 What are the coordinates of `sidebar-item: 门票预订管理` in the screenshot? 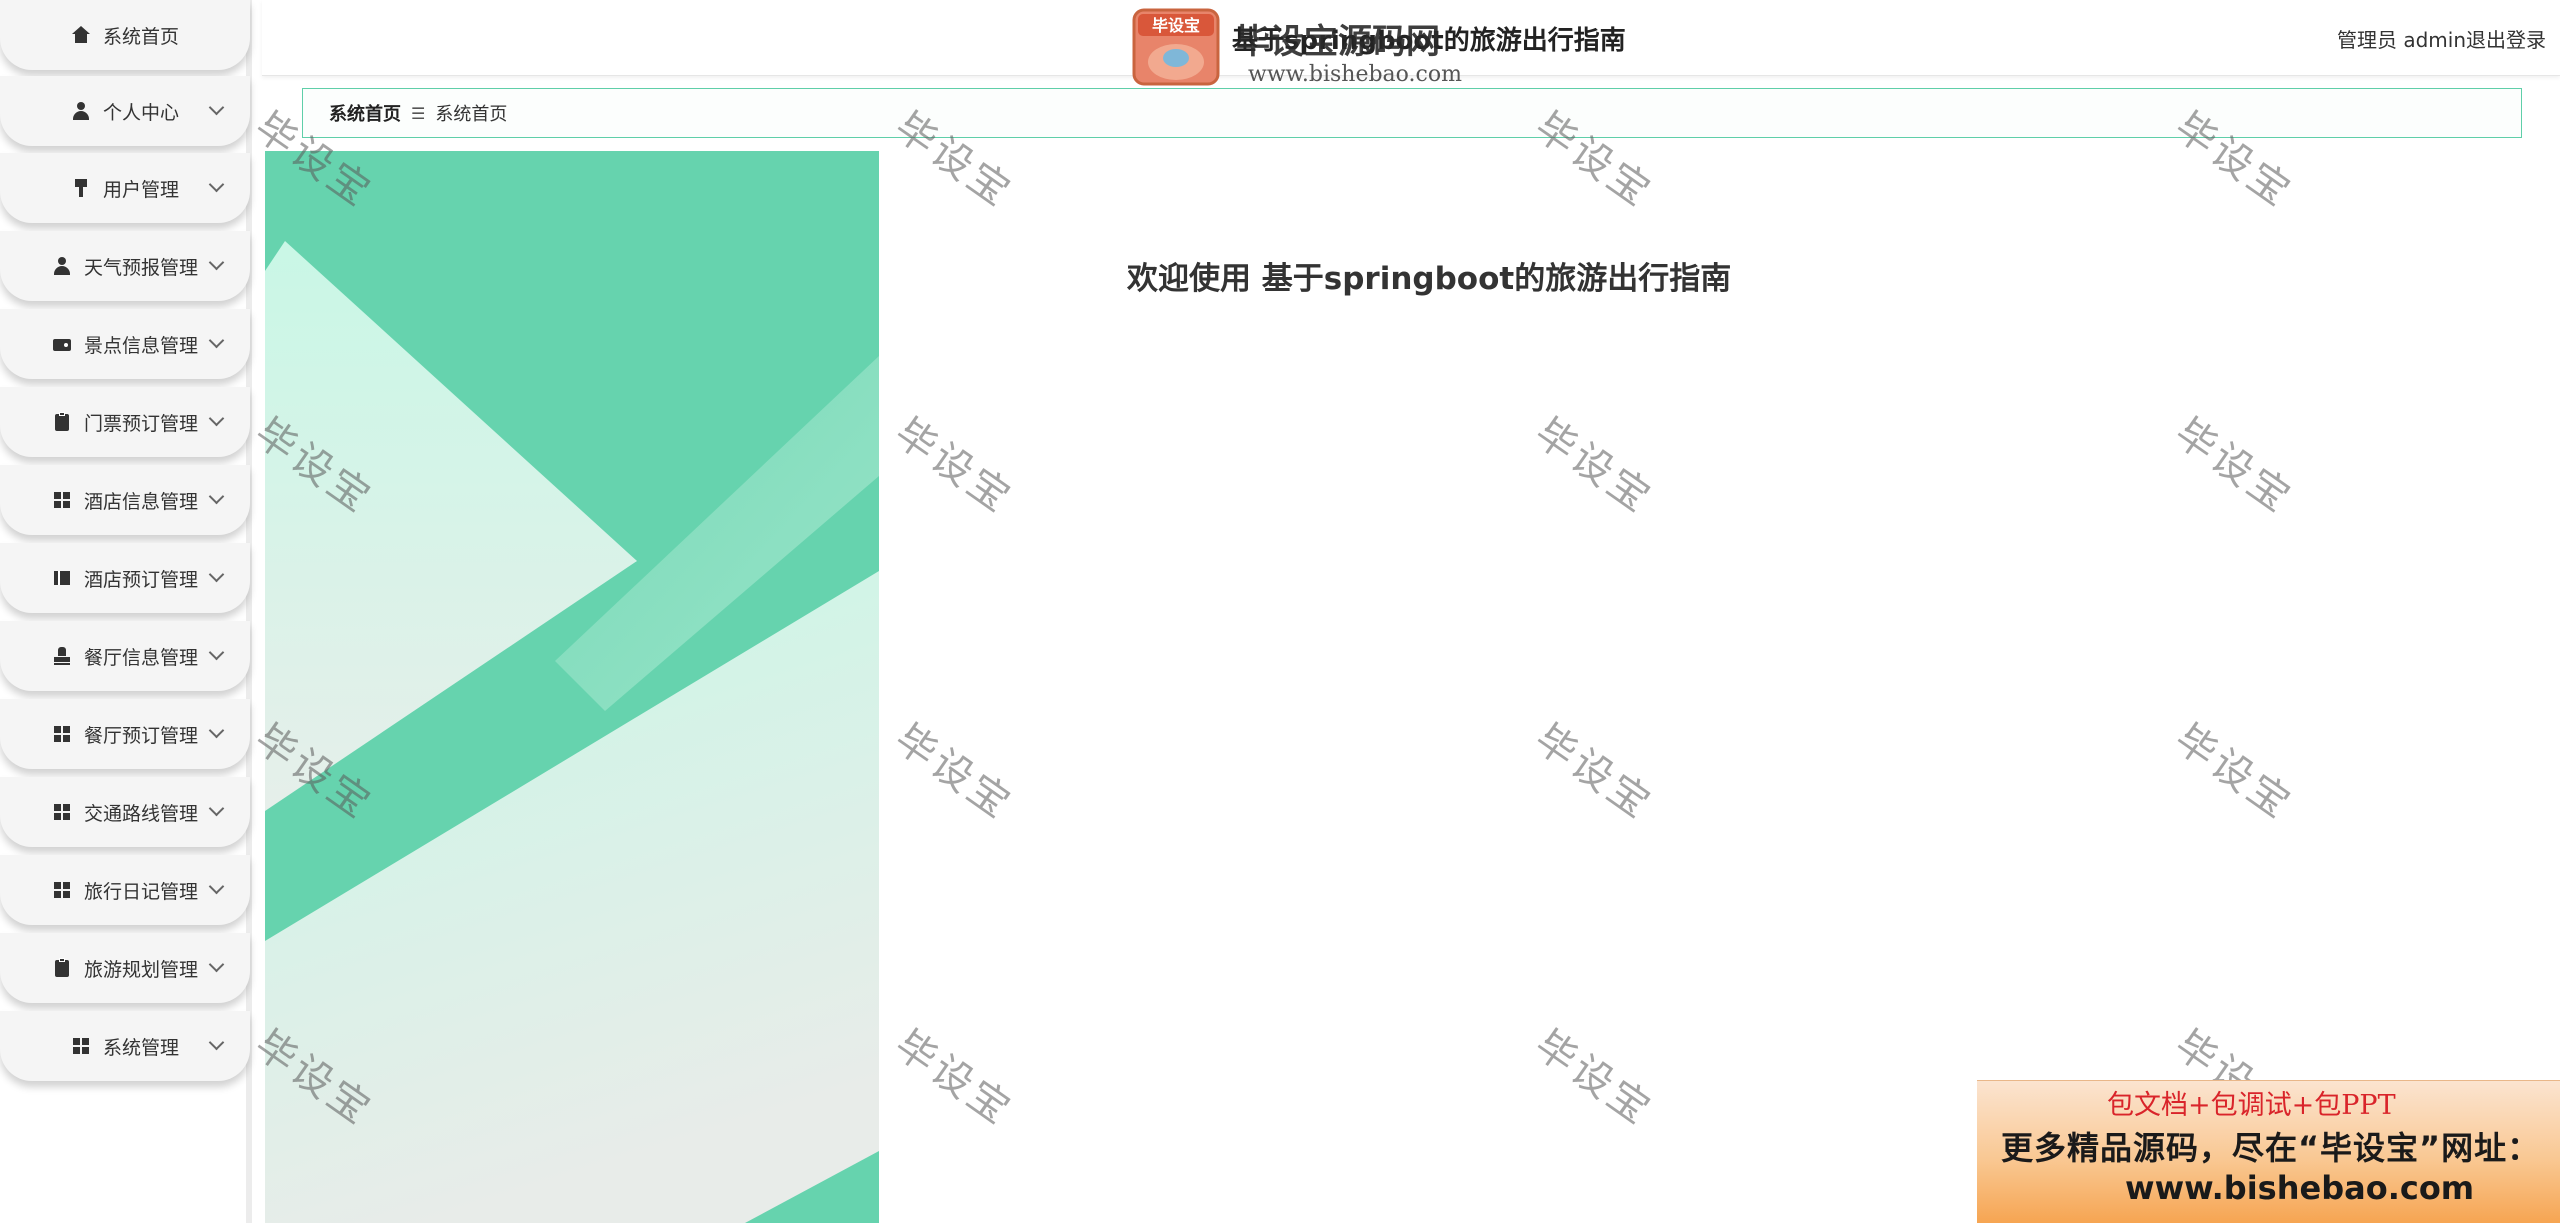 It's located at (125, 422).